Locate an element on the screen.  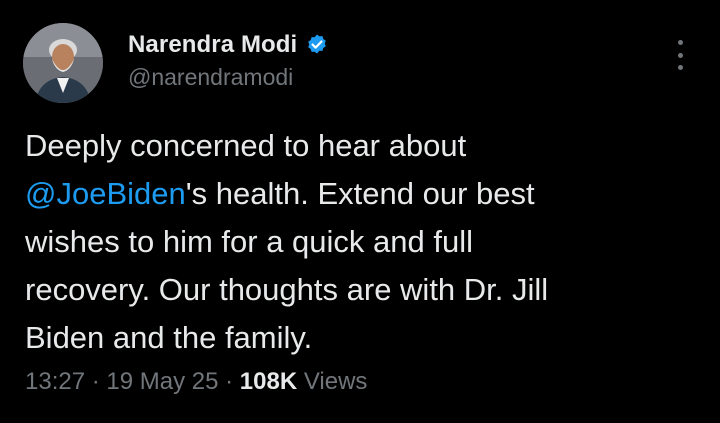
avatar is located at coordinates (63, 63).